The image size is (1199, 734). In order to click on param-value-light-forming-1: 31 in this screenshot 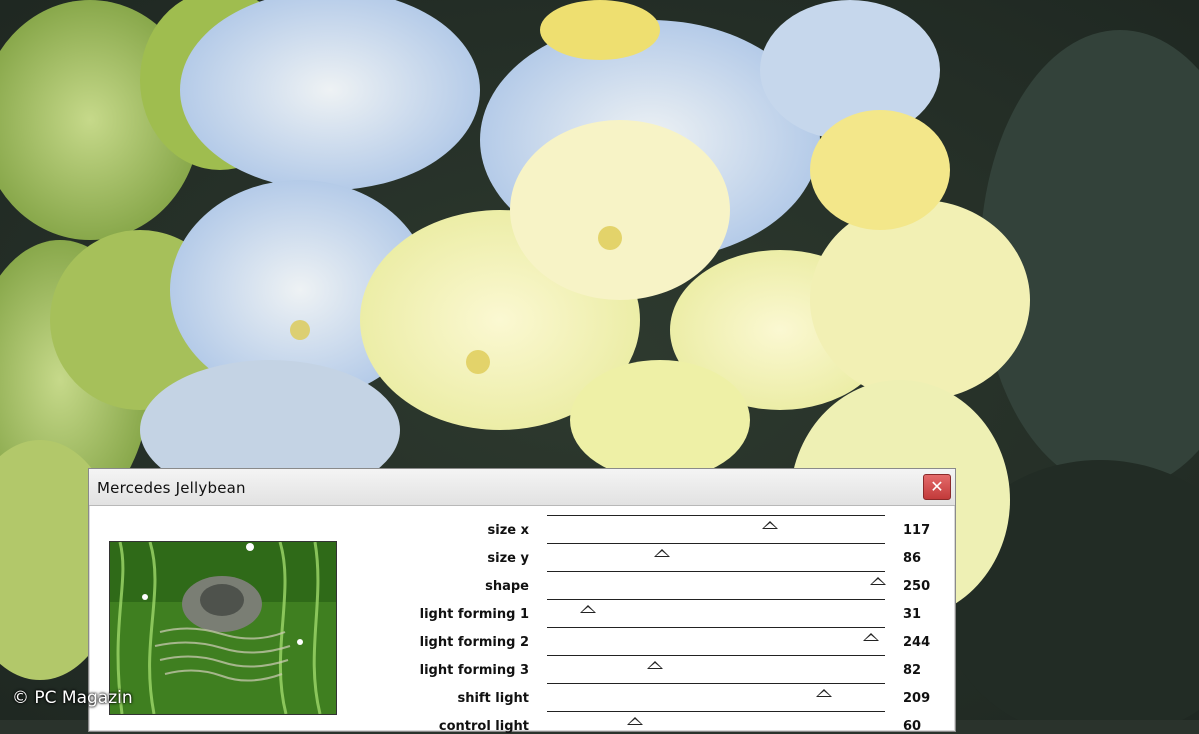, I will do `click(912, 614)`.